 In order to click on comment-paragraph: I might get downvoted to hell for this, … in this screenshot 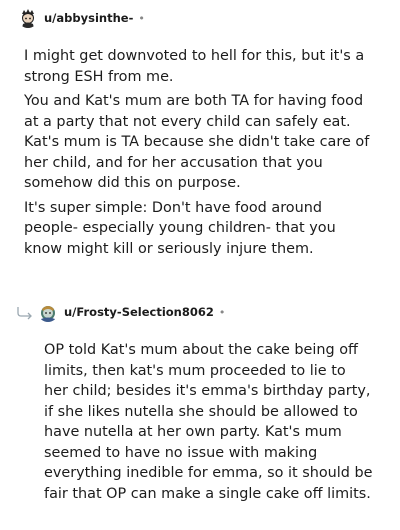, I will do `click(194, 66)`.